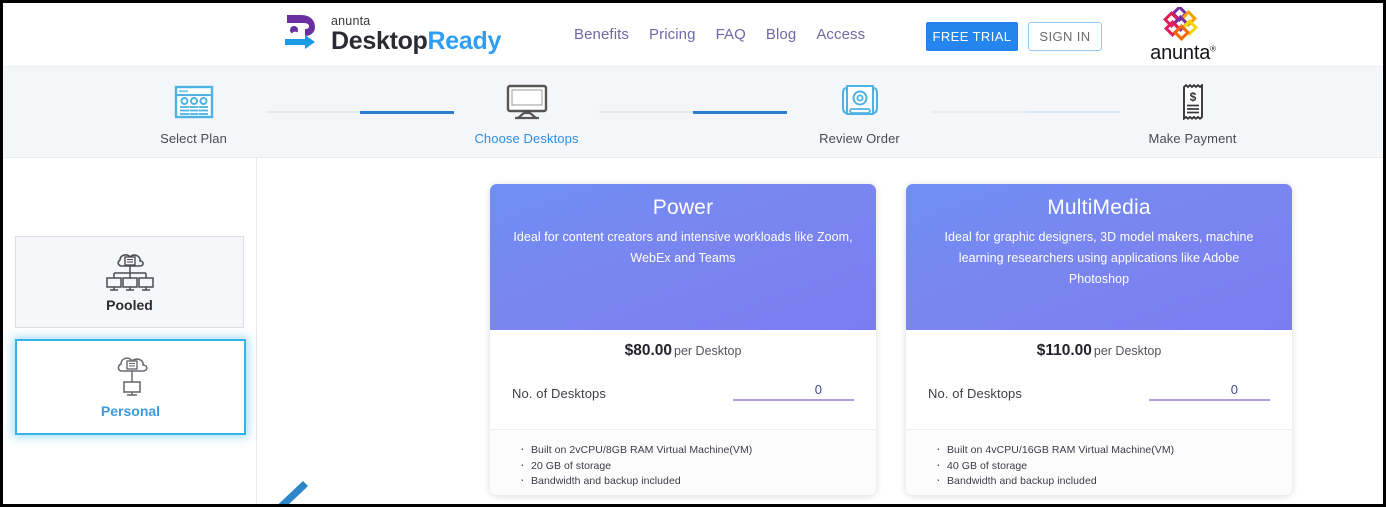 The width and height of the screenshot is (1386, 507). Describe the element at coordinates (1064, 350) in the screenshot. I see `price-amount-multimedia: $110.00` at that location.